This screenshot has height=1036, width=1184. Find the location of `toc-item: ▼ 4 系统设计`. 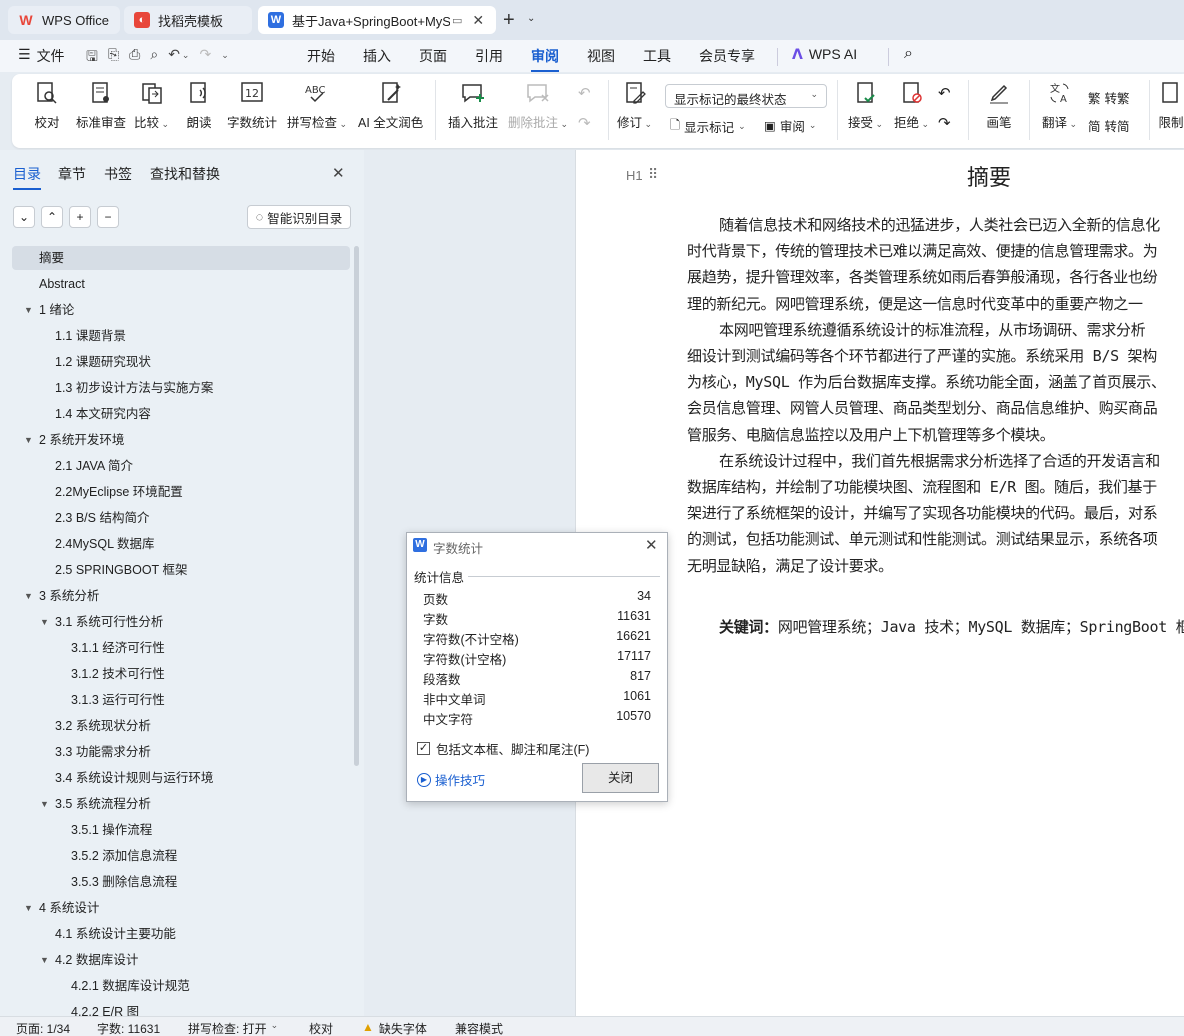

toc-item: ▼ 4 系统设计 is located at coordinates (175, 908).